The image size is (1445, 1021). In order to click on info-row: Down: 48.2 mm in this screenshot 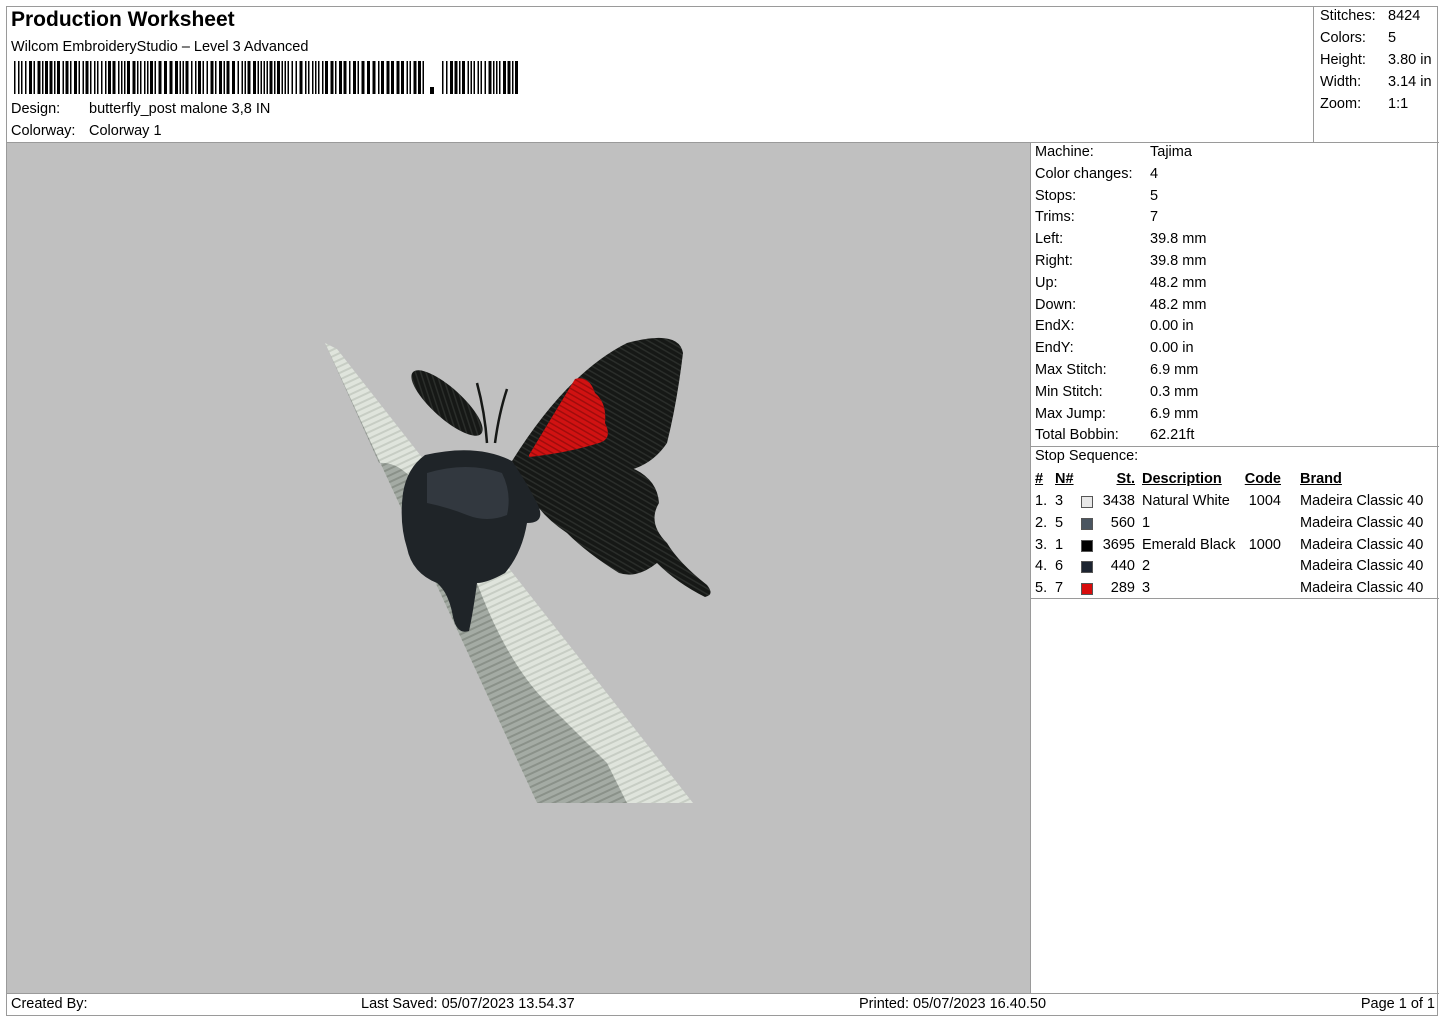, I will do `click(1120, 305)`.